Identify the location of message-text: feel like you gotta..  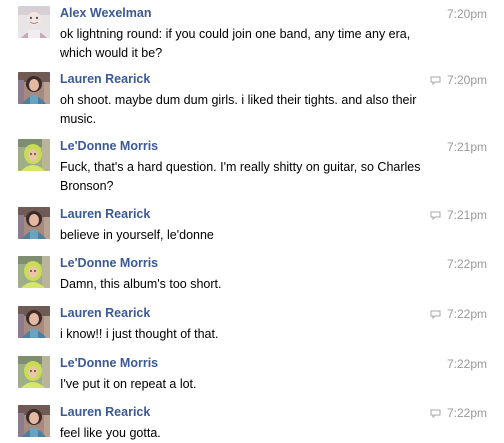
(110, 433).